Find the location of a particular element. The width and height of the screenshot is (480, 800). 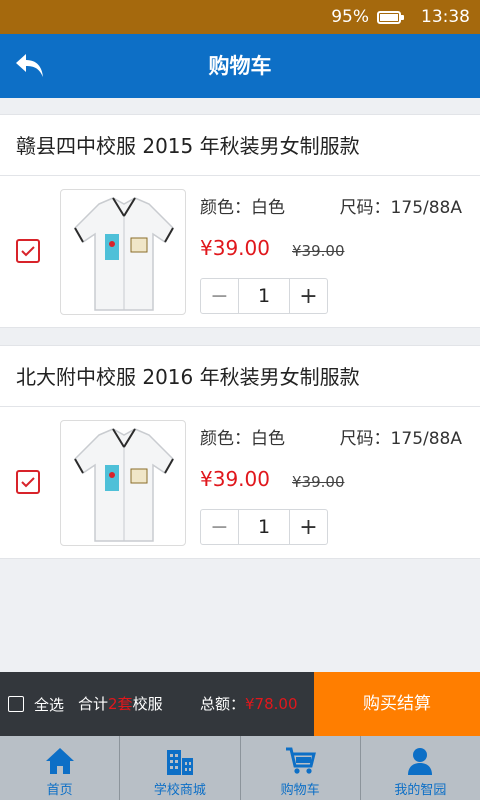

count-value: 2套 is located at coordinates (120, 704).